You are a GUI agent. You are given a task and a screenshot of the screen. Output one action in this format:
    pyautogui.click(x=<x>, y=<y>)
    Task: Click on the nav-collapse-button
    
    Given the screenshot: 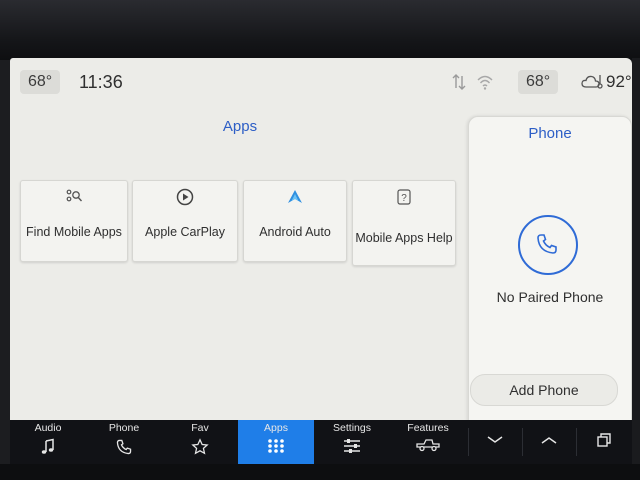 What is the action you would take?
    pyautogui.click(x=495, y=442)
    